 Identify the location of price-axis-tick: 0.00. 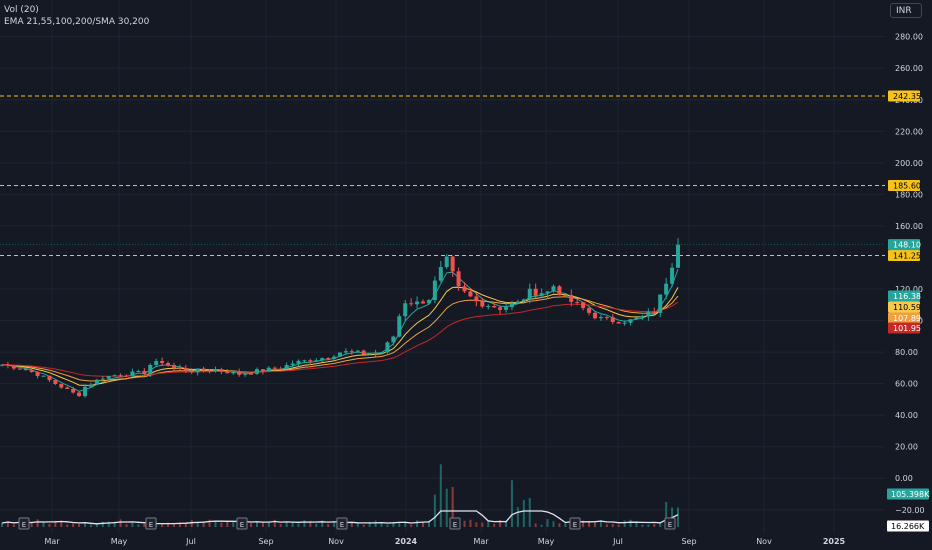
(904, 478).